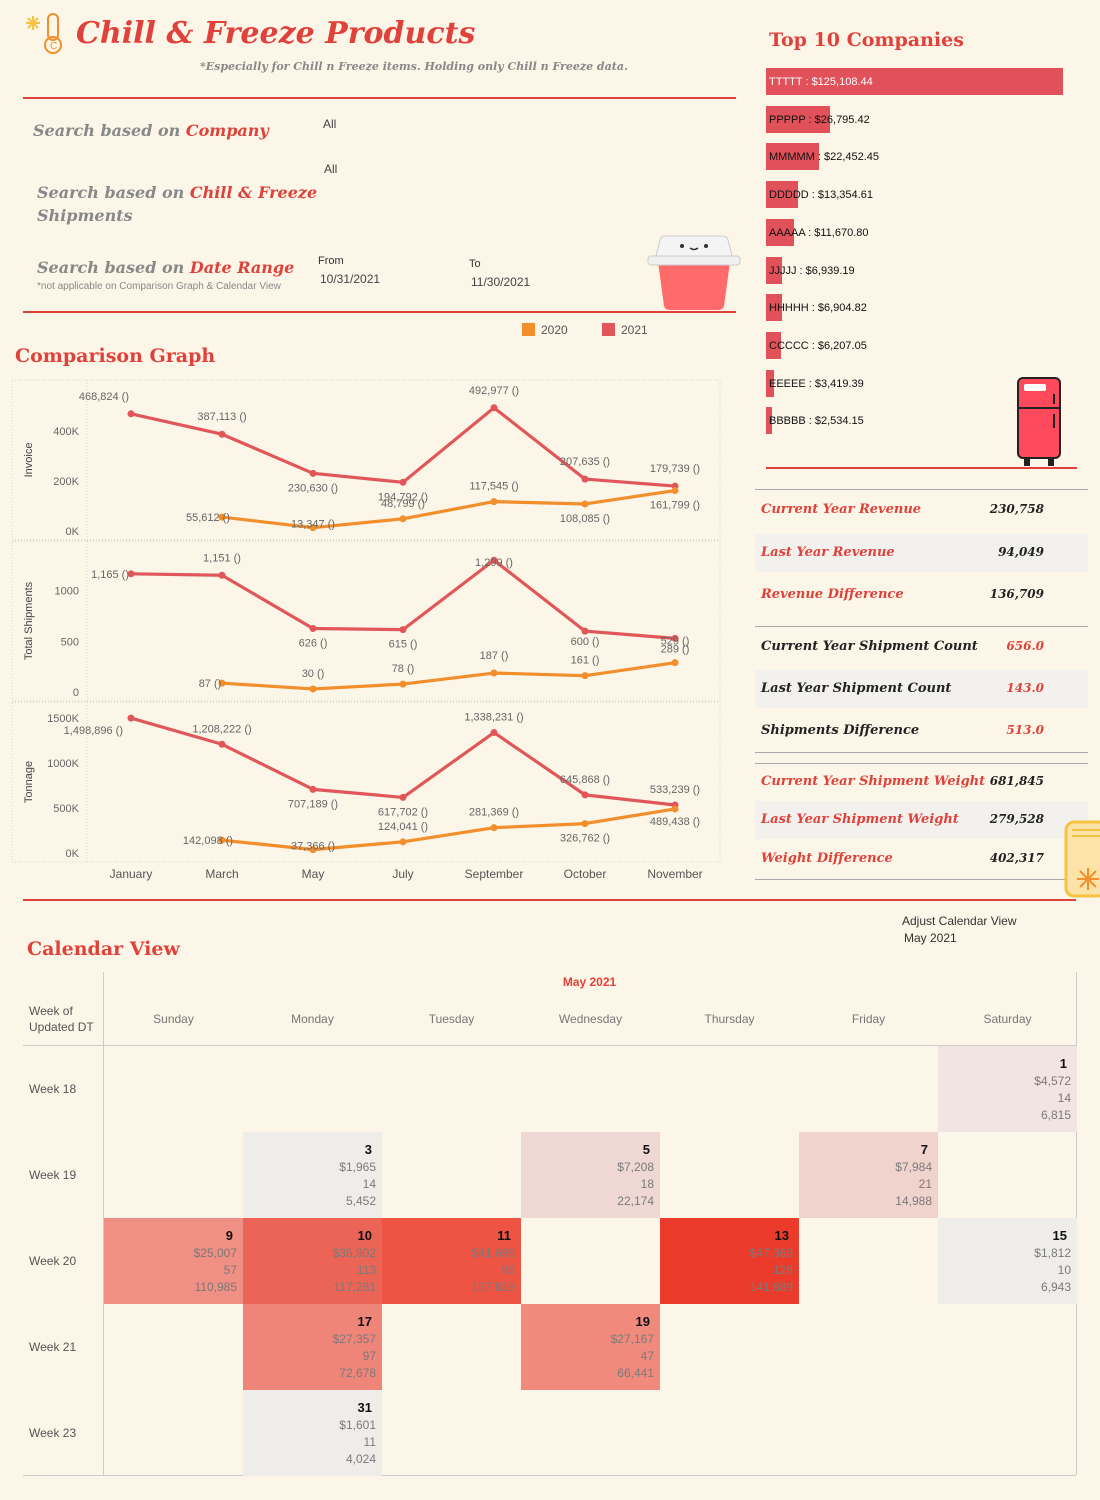 The height and width of the screenshot is (1500, 1100). Describe the element at coordinates (379, 98) in the screenshot. I see `header-divider` at that location.